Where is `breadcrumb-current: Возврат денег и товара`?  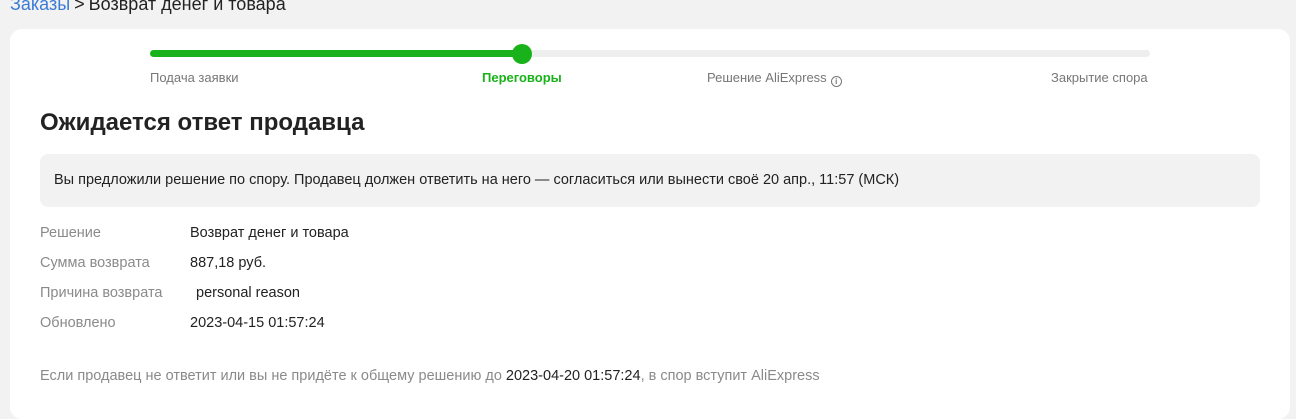
breadcrumb-current: Возврат денег и товара is located at coordinates (187, 7).